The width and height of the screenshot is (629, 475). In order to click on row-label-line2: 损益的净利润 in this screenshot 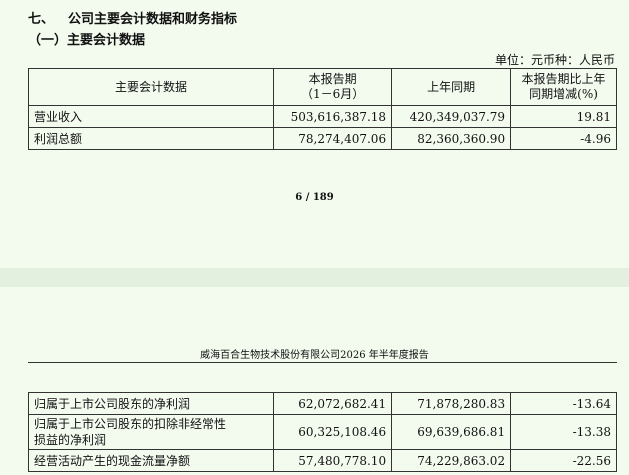, I will do `click(70, 440)`.